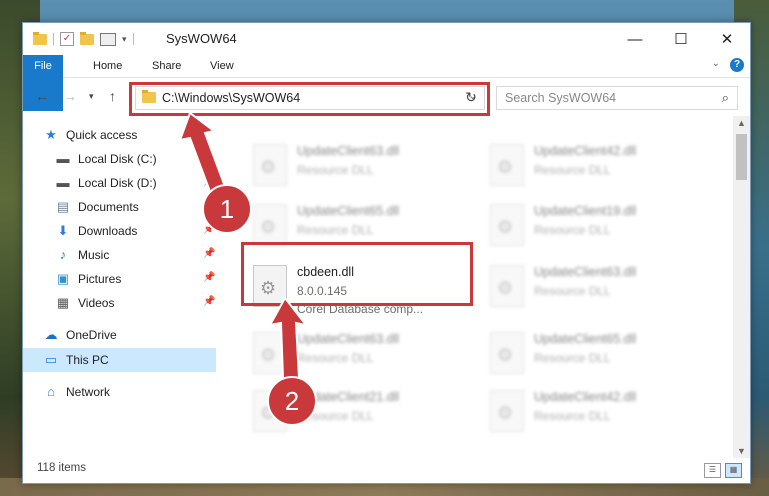 This screenshot has width=769, height=496. What do you see at coordinates (227, 209) in the screenshot?
I see `step-1-badge: 1` at bounding box center [227, 209].